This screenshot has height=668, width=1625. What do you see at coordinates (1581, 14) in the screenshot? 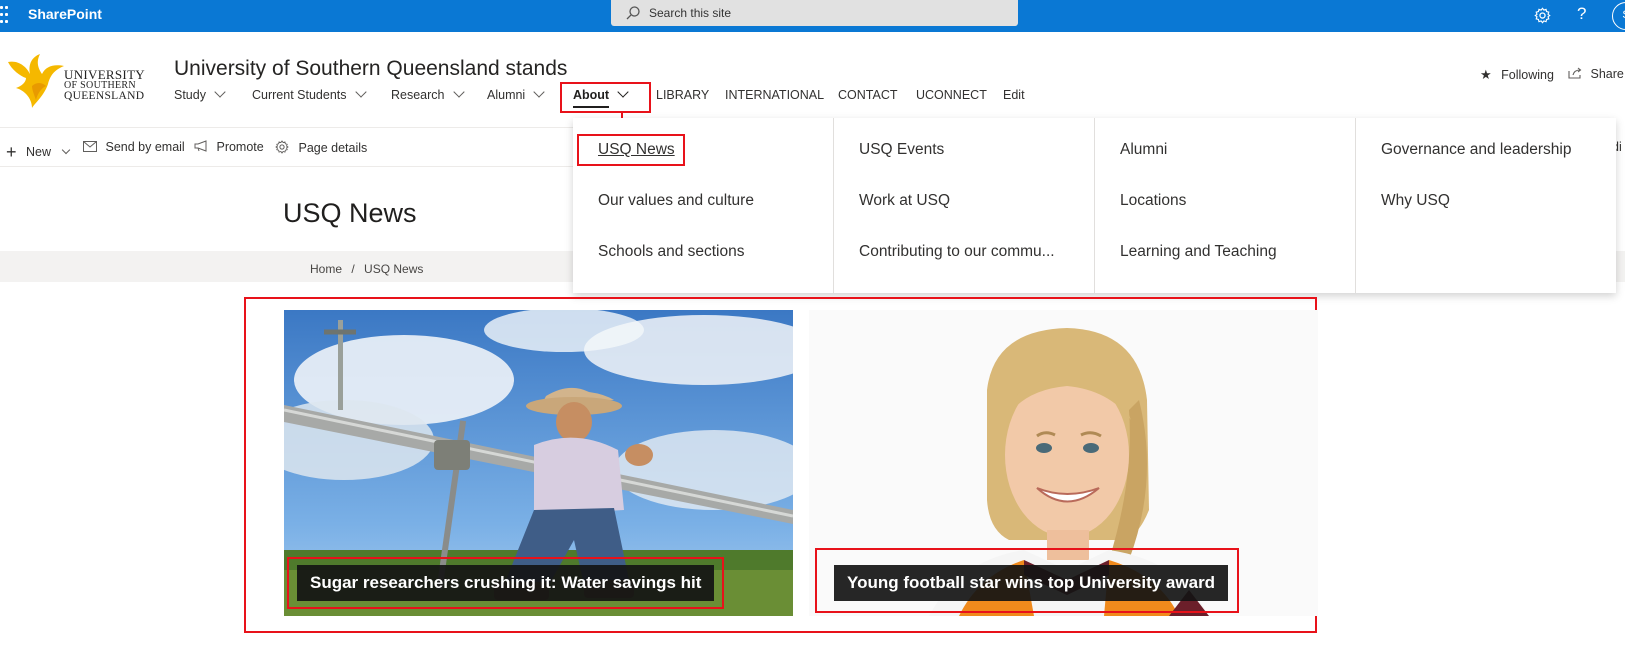
I see `help-icon: ?` at bounding box center [1581, 14].